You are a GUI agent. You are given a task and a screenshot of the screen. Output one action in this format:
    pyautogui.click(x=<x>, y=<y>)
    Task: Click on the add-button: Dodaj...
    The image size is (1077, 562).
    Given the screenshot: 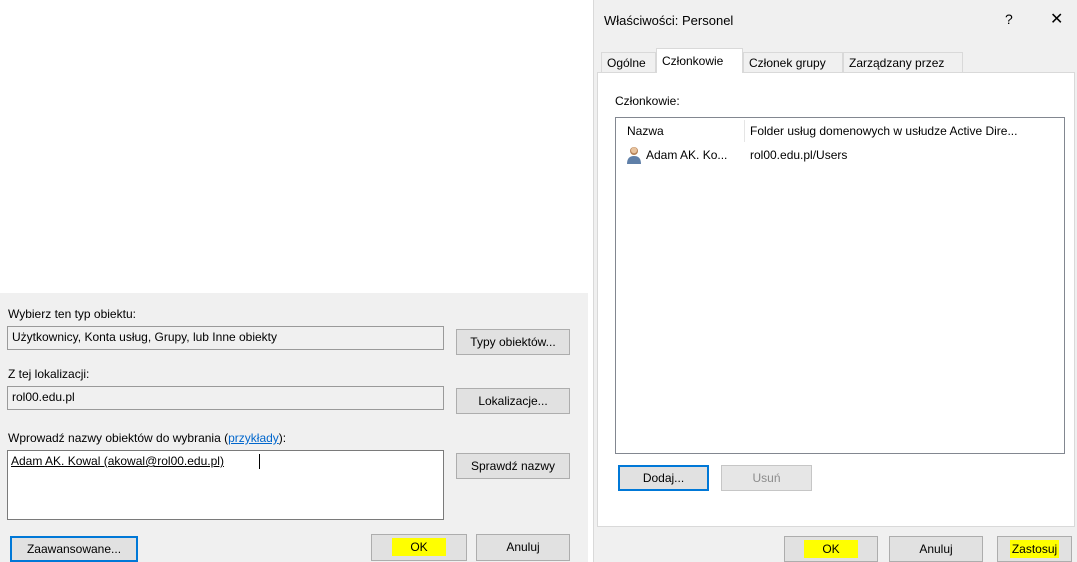 What is the action you would take?
    pyautogui.click(x=663, y=478)
    